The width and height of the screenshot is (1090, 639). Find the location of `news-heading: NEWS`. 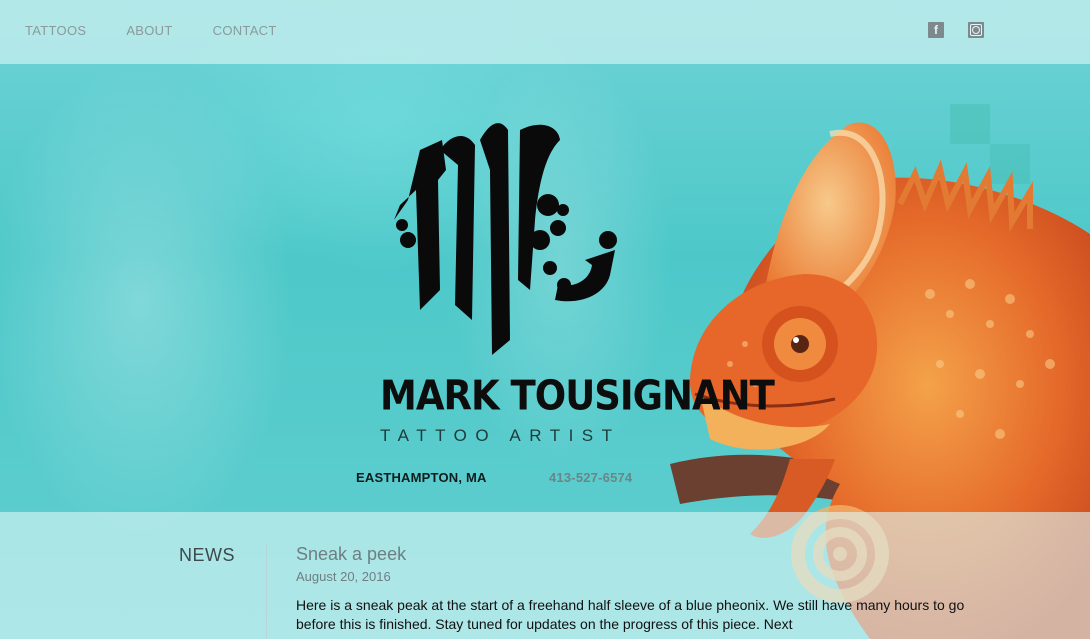

news-heading: NEWS is located at coordinates (207, 555).